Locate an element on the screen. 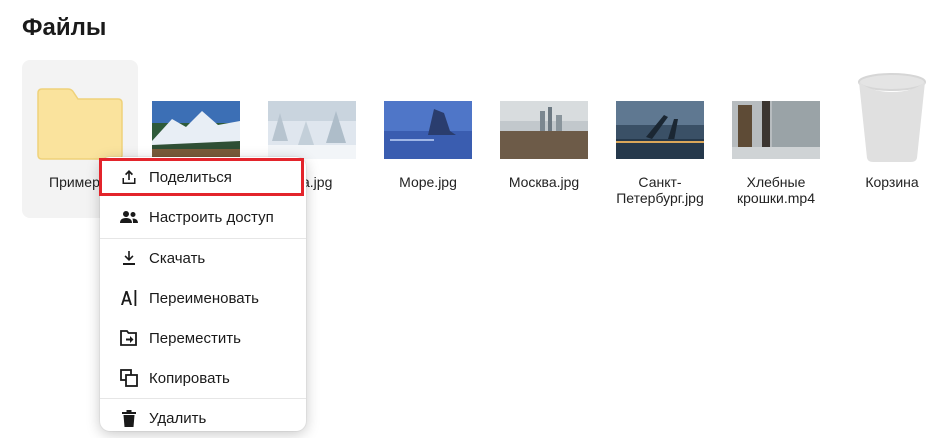 The image size is (936, 438). menu-item-share: Поделиться is located at coordinates (203, 177).